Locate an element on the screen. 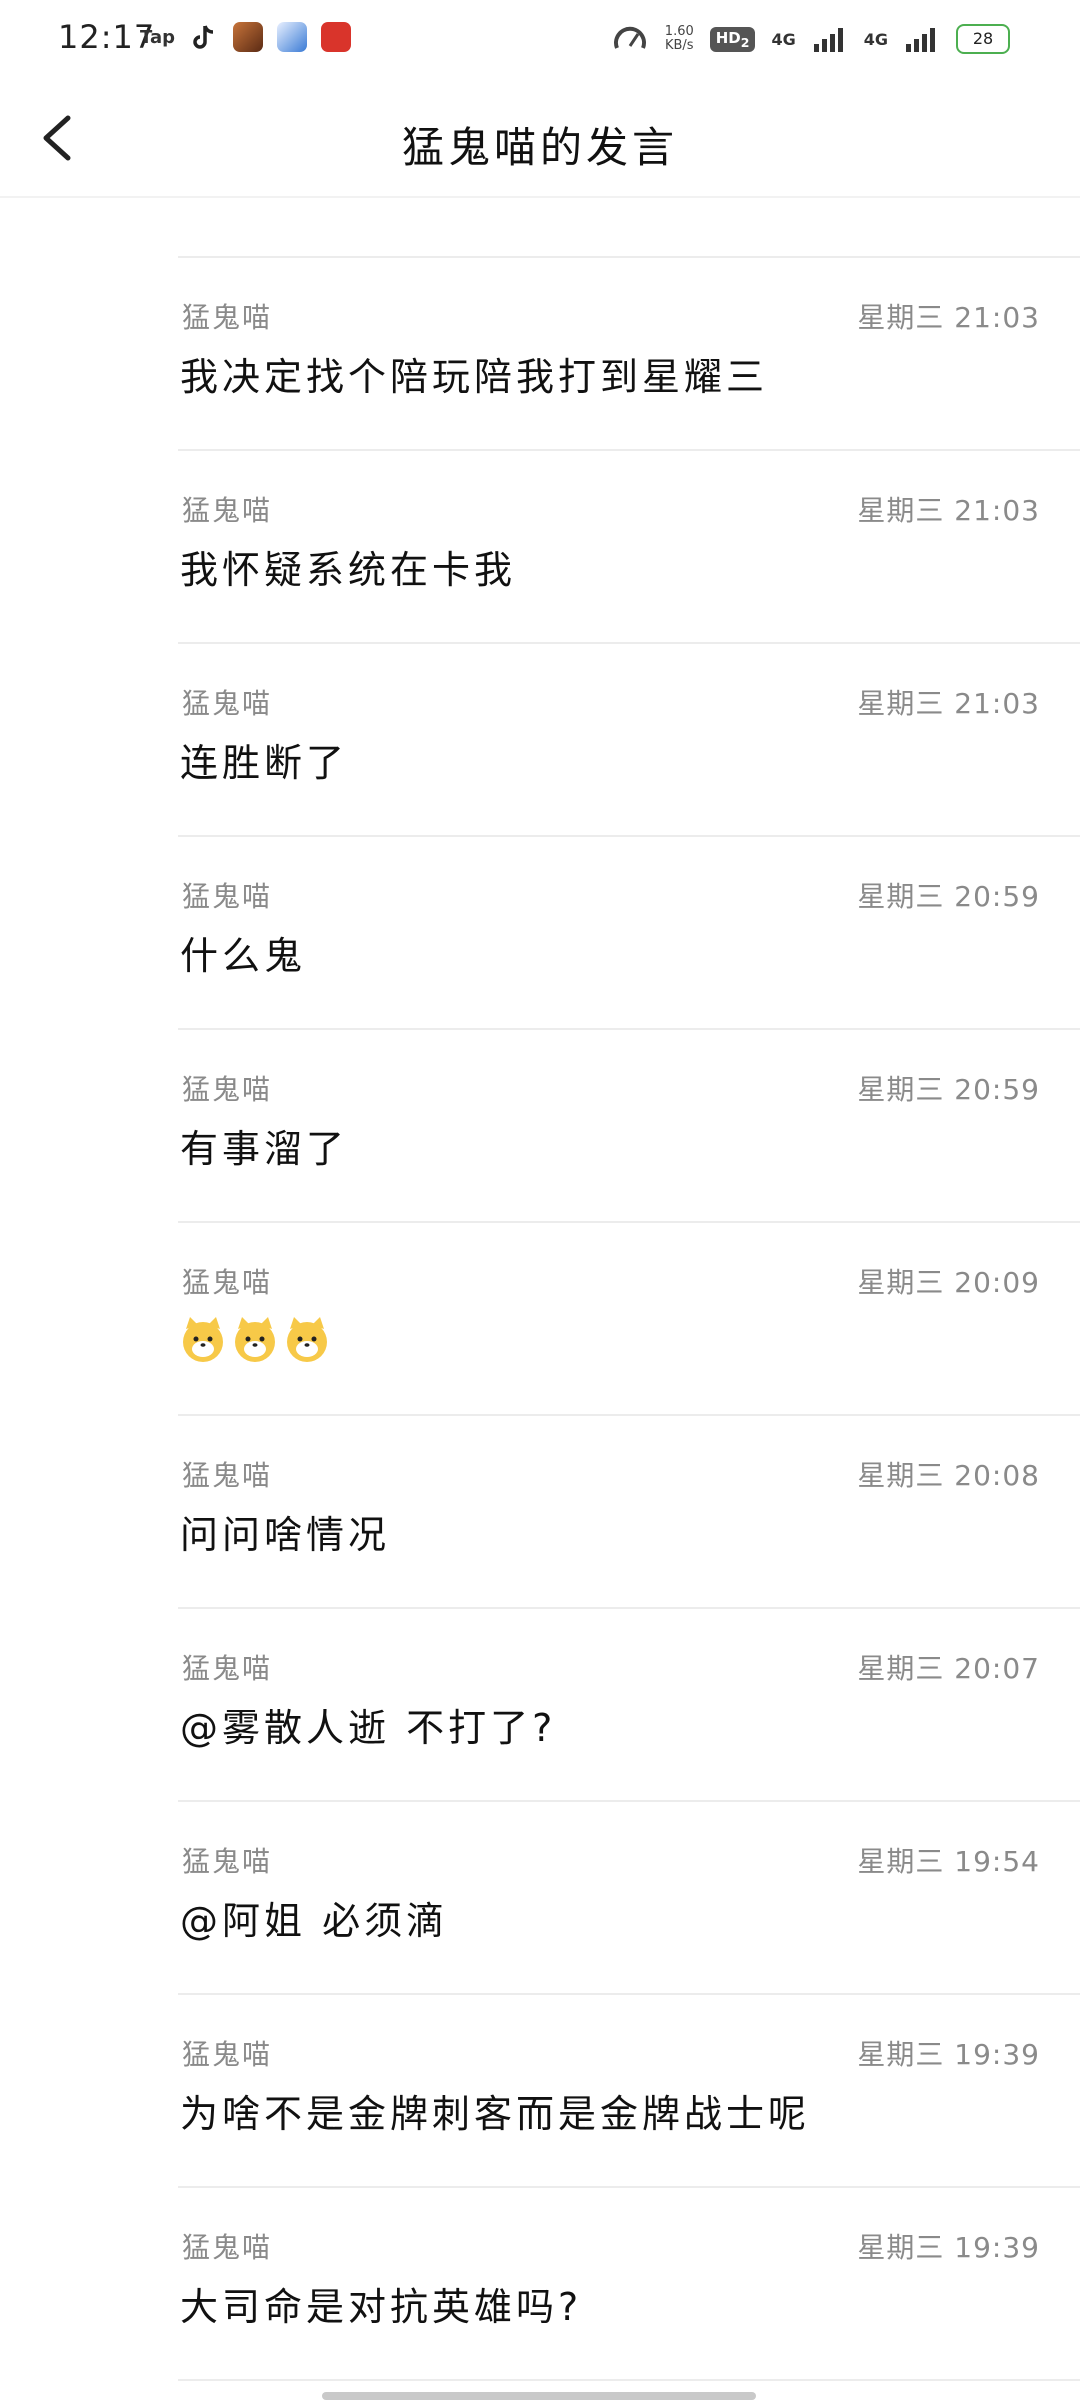 This screenshot has height=2408, width=1080. hd-badge: HD2 is located at coordinates (732, 39).